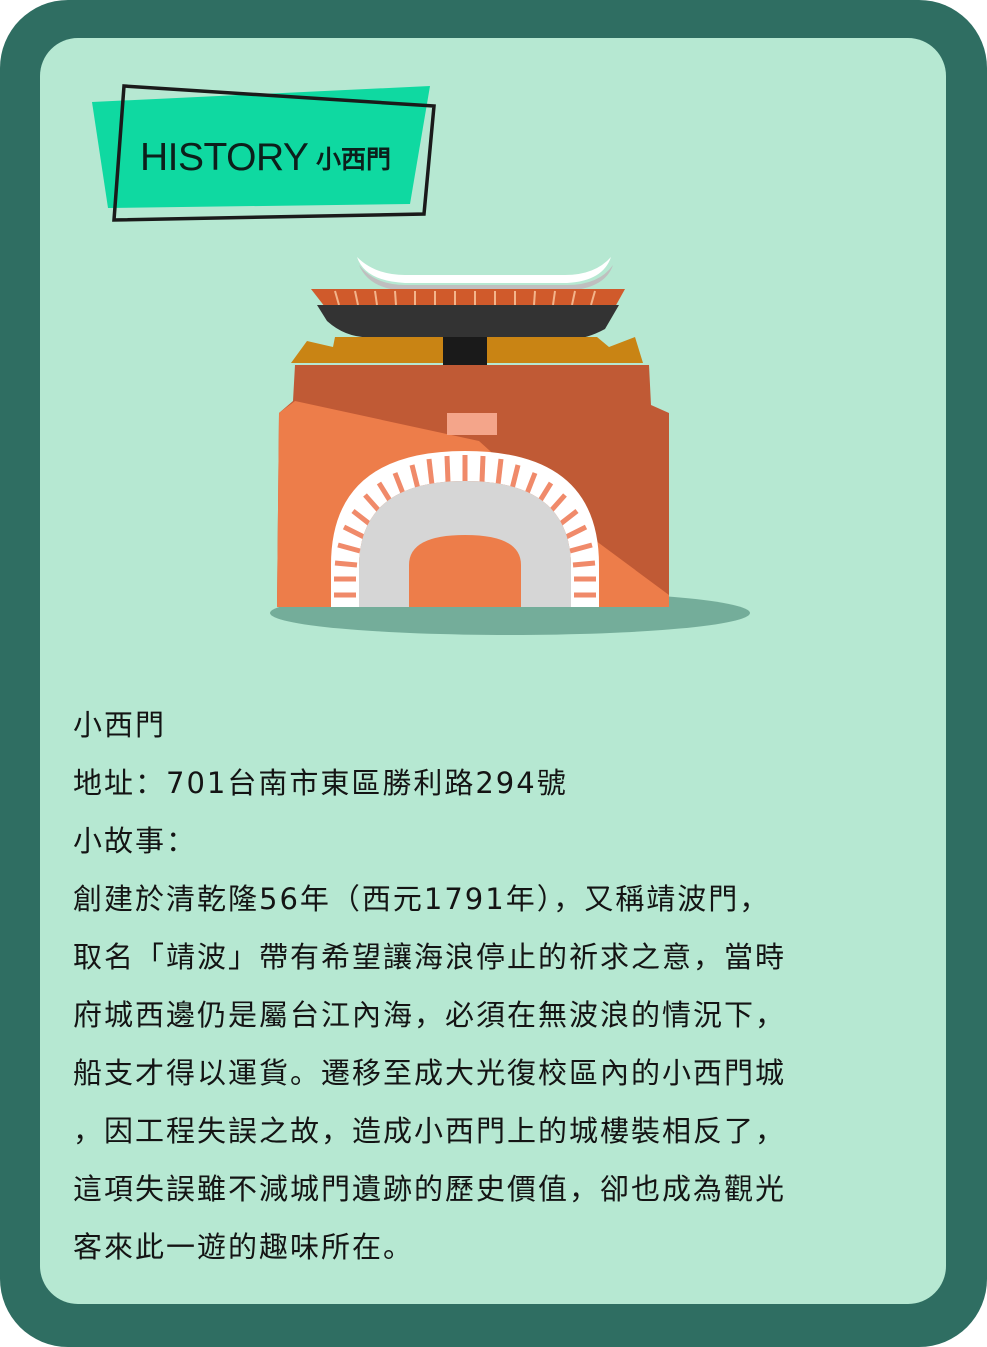 This screenshot has height=1347, width=987. Describe the element at coordinates (430, 1073) in the screenshot. I see `story-line-4: 船支才得以運貨。遷移至成大光復校區內的小西門城` at that location.